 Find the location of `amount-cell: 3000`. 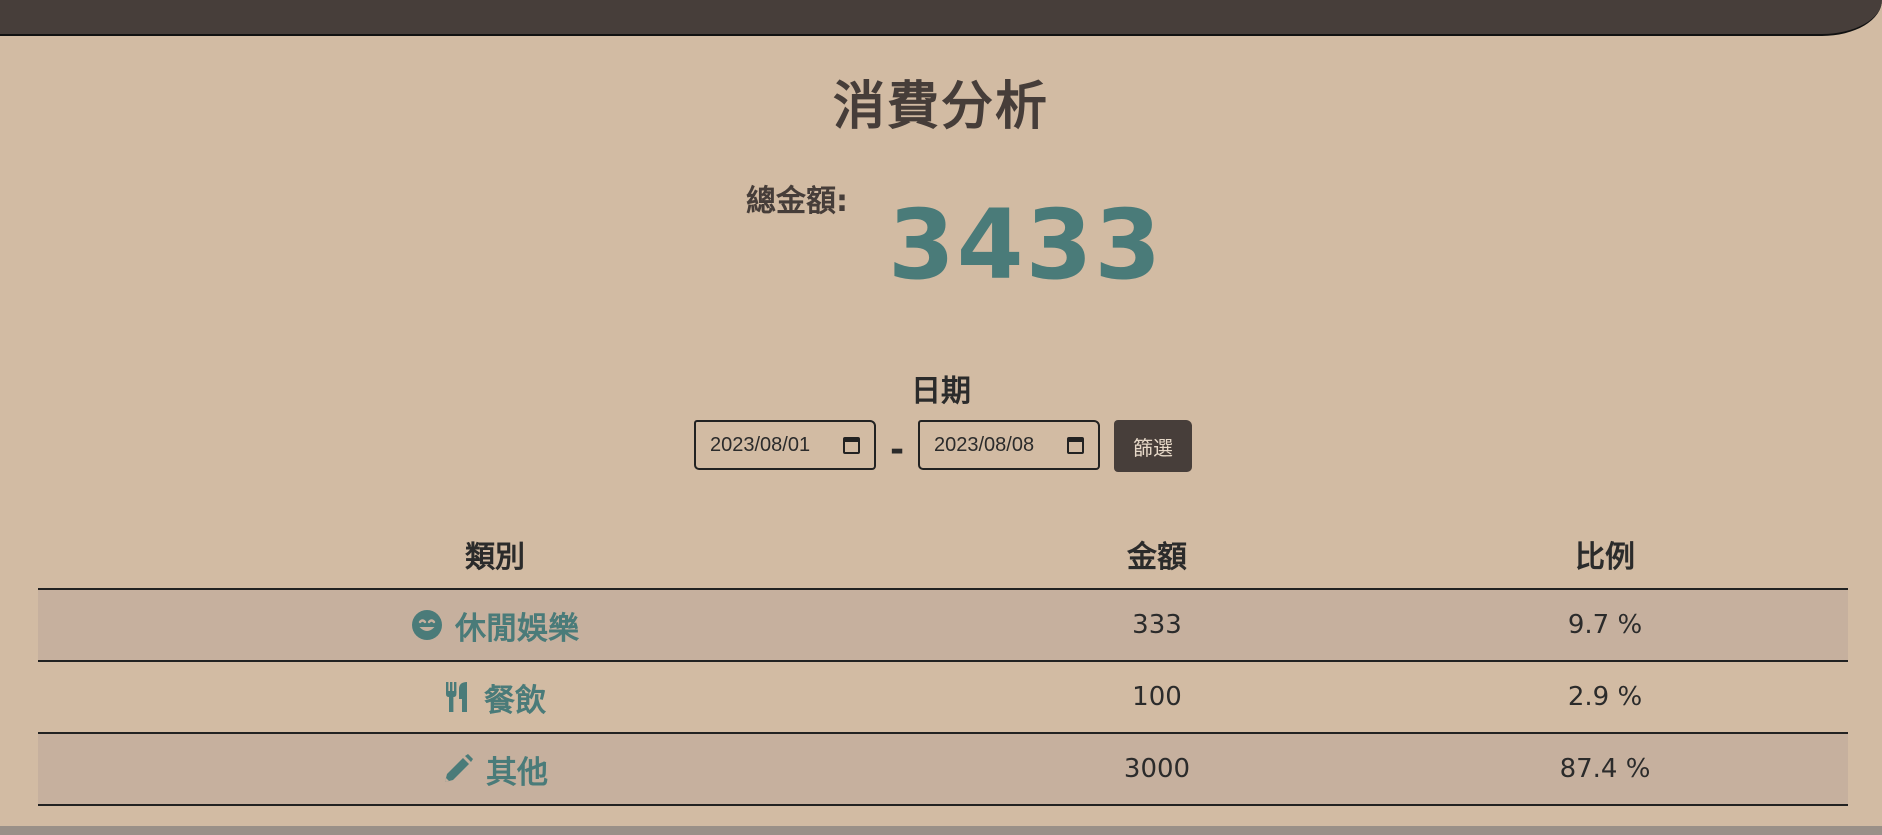

amount-cell: 3000 is located at coordinates (1157, 769).